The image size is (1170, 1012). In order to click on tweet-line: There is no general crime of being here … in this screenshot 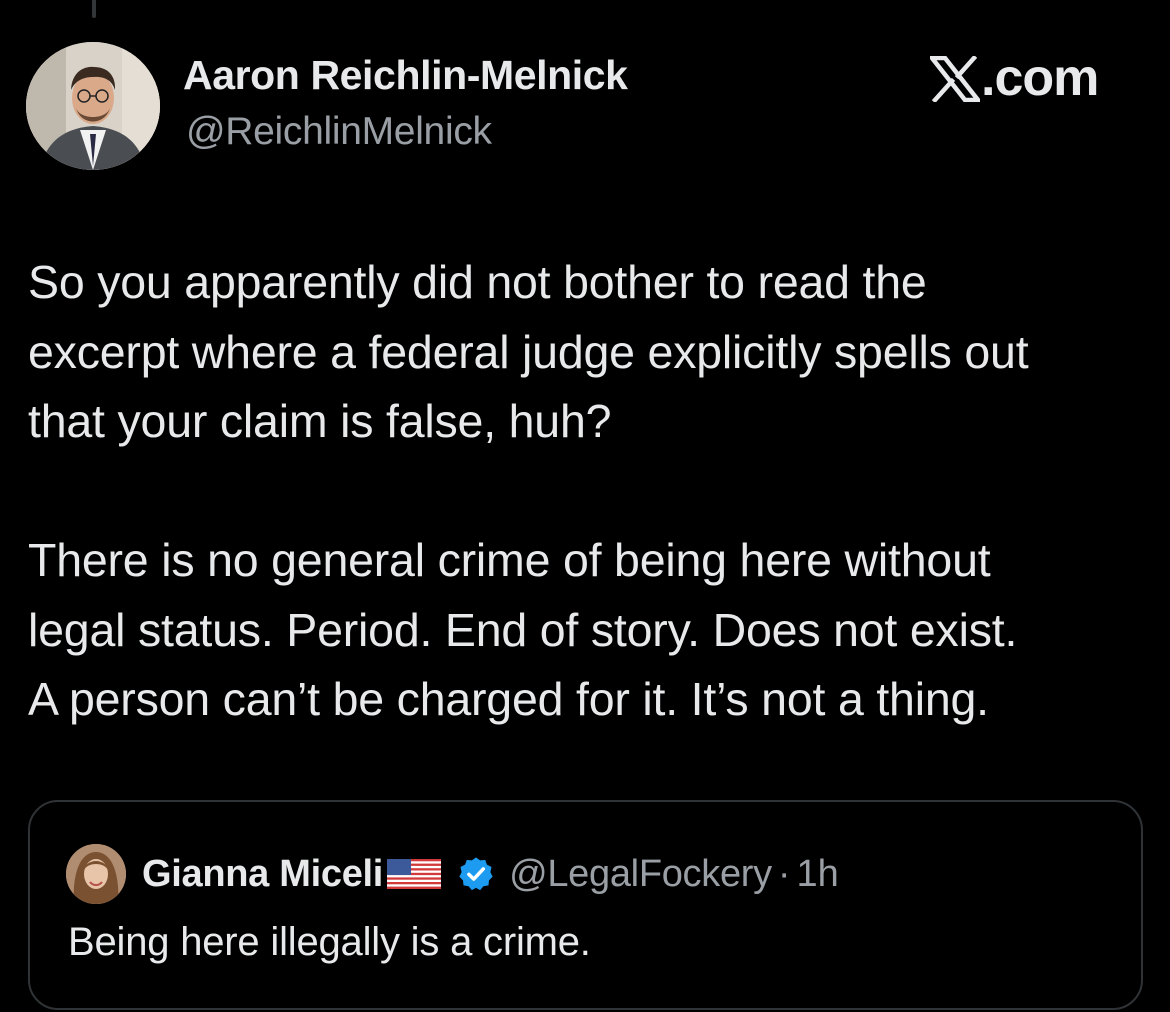, I will do `click(509, 560)`.